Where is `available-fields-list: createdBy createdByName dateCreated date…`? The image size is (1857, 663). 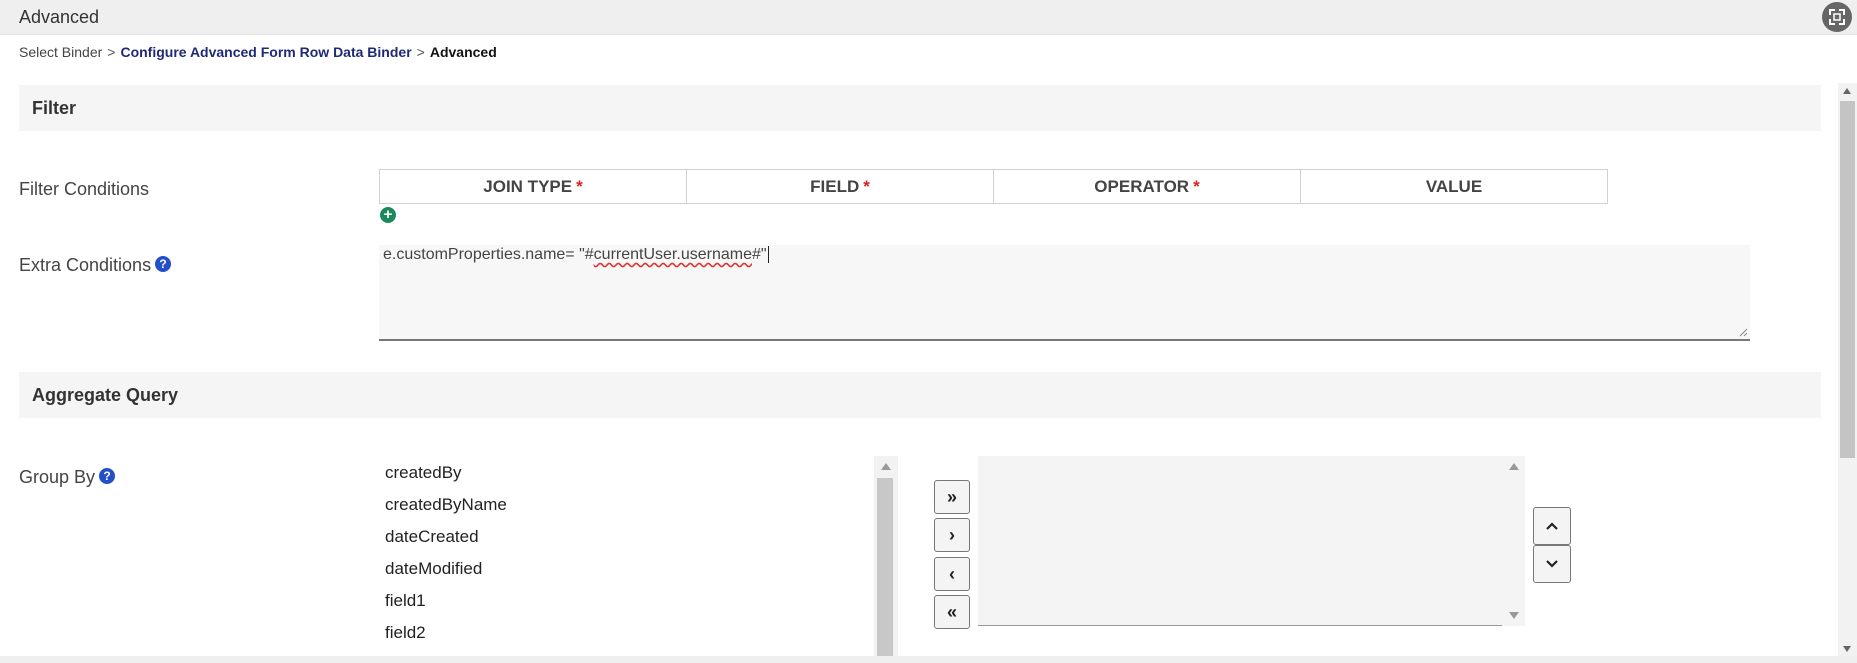 available-fields-list: createdBy createdByName dateCreated date… is located at coordinates (629, 559).